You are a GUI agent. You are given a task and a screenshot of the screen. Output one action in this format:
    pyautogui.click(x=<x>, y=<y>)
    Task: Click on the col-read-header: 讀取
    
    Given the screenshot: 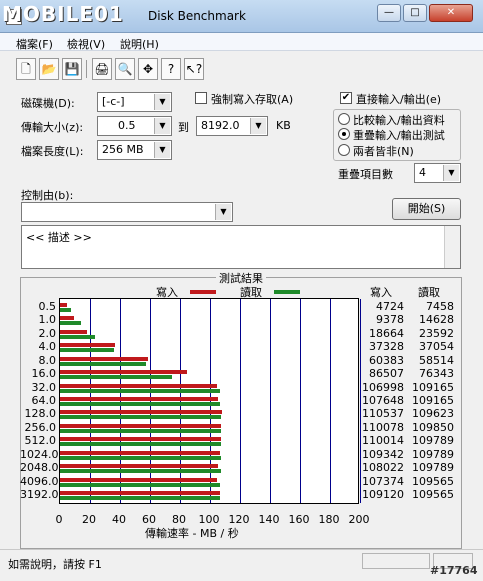 What is the action you would take?
    pyautogui.click(x=429, y=292)
    